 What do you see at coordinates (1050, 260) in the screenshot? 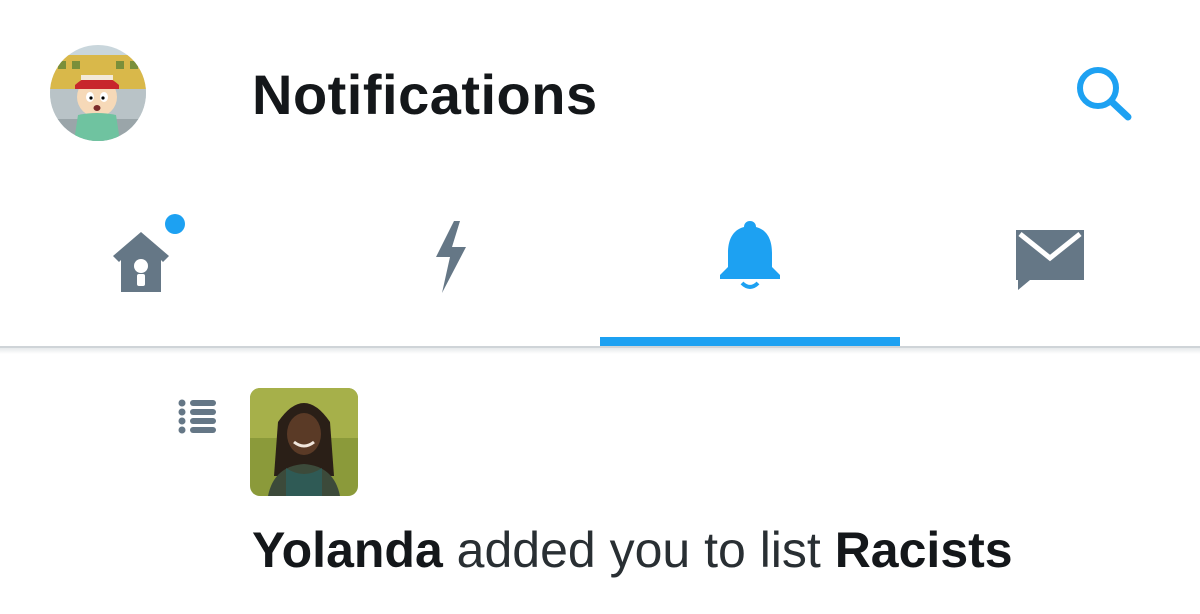
I see `envelope-icon` at bounding box center [1050, 260].